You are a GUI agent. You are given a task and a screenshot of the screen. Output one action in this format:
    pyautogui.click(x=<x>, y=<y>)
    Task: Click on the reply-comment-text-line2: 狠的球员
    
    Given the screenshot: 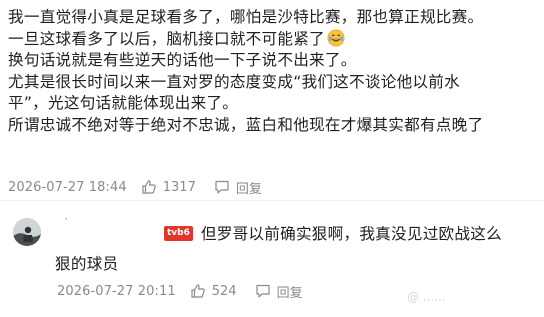 What is the action you would take?
    pyautogui.click(x=87, y=264)
    